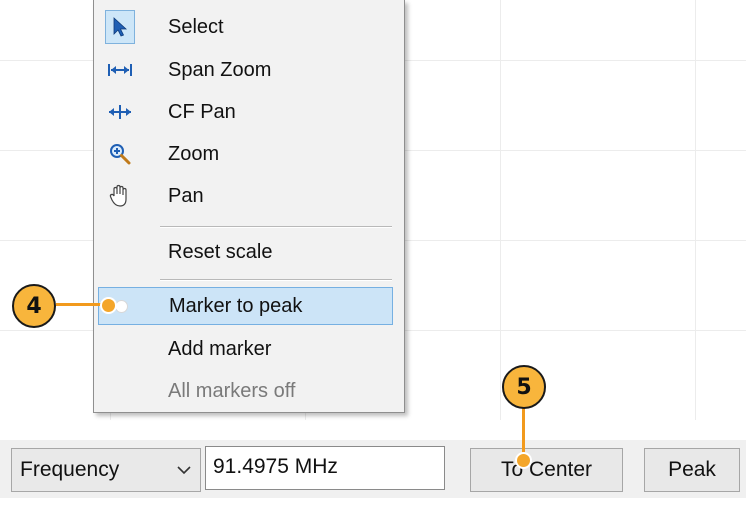  What do you see at coordinates (232, 390) in the screenshot?
I see `menu-item-label: All markers off` at bounding box center [232, 390].